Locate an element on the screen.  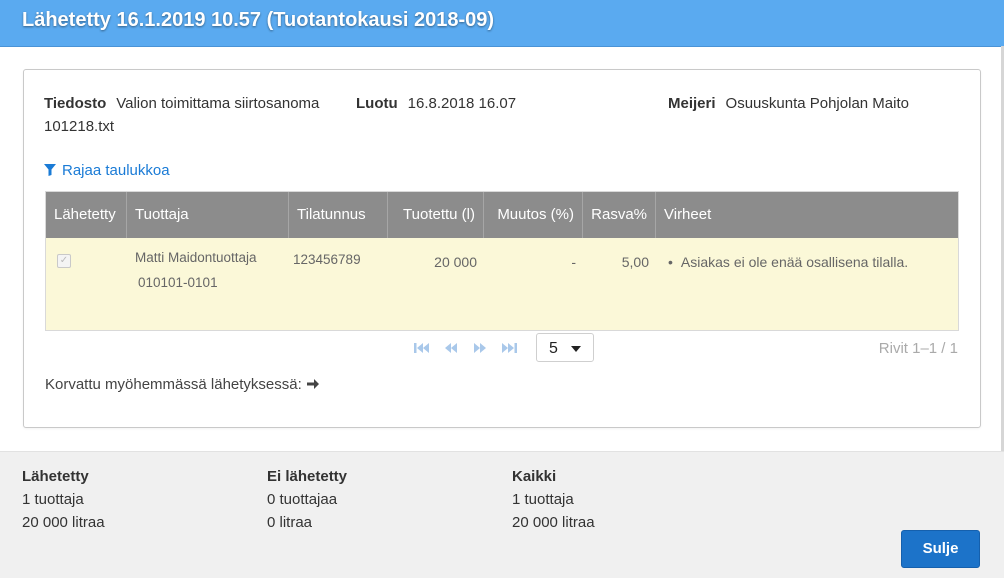
dairy-label: Meijeri is located at coordinates (692, 103).